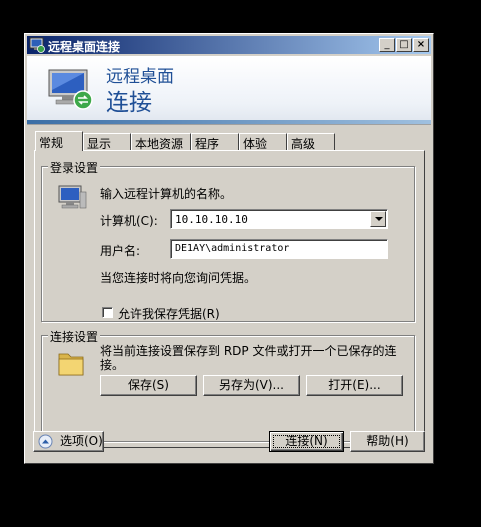  What do you see at coordinates (387, 45) in the screenshot?
I see `minimize-button: _` at bounding box center [387, 45].